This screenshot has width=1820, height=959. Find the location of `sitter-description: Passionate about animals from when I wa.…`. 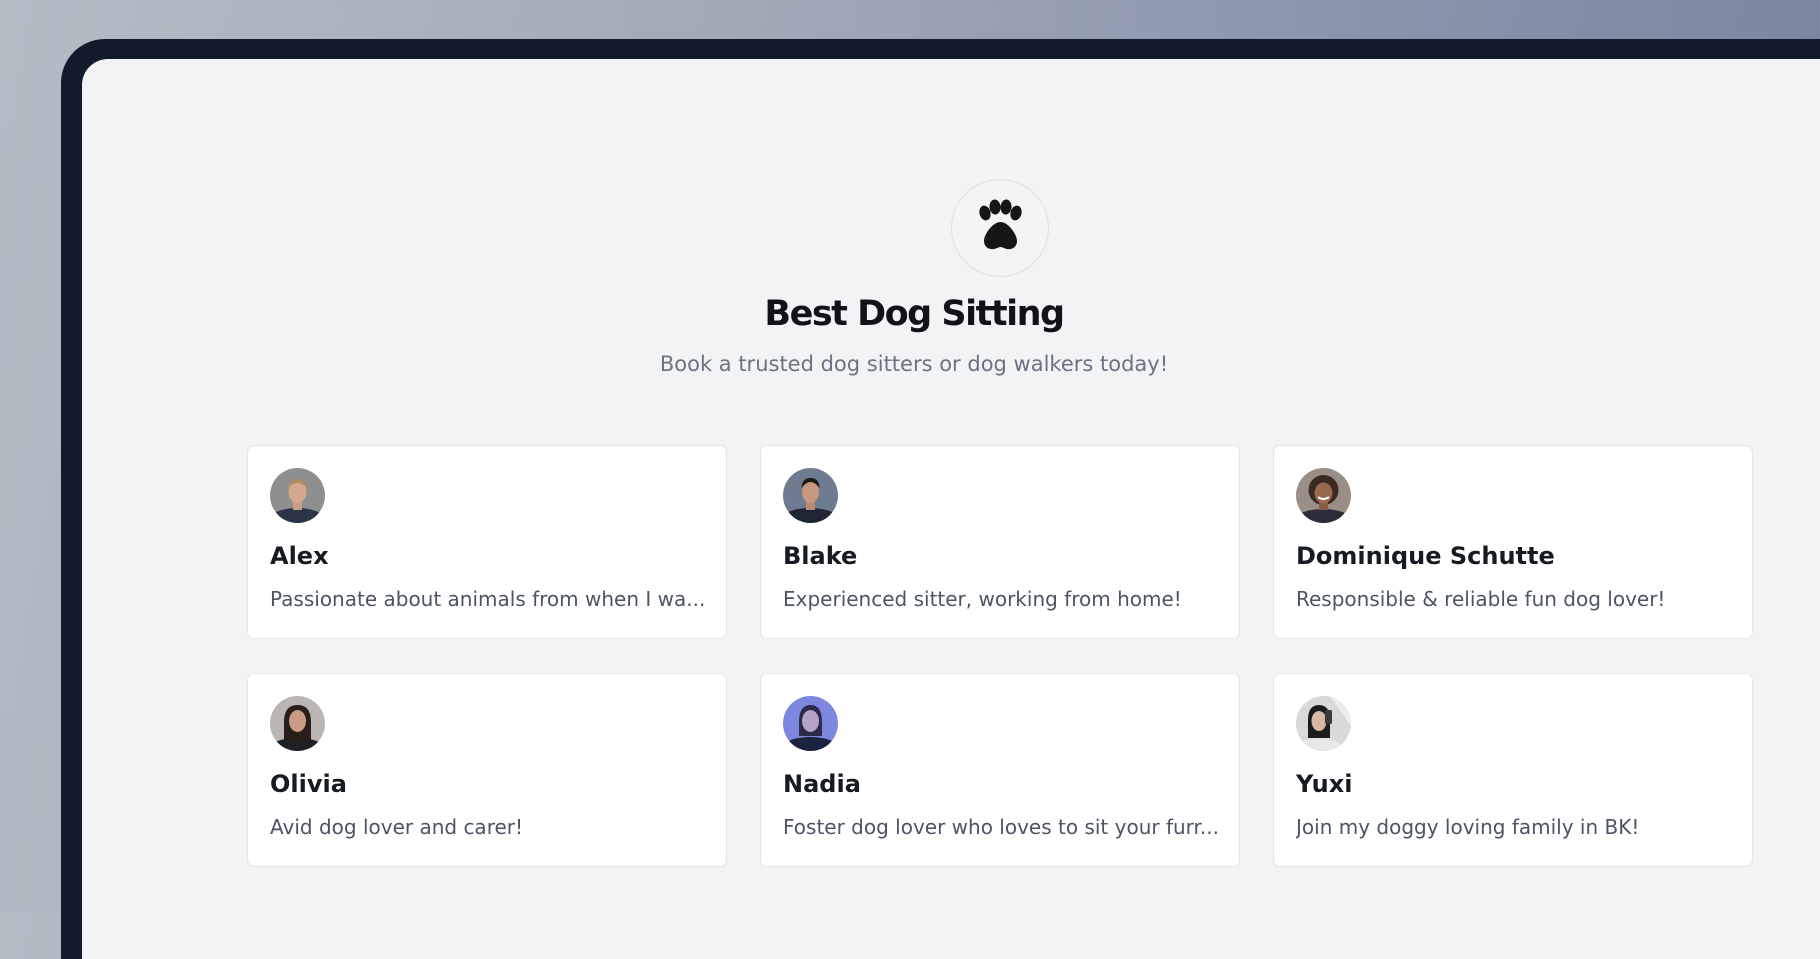

sitter-description: Passionate about animals from when I wa.… is located at coordinates (488, 599).